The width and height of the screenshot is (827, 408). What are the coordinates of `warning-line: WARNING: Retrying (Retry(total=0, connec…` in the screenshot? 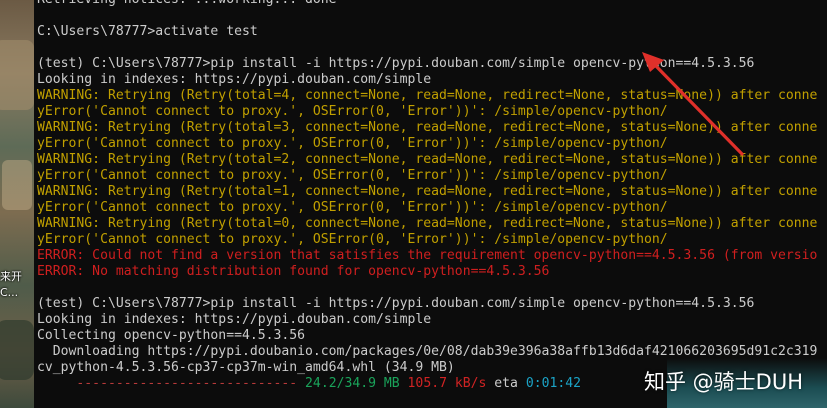 It's located at (427, 223).